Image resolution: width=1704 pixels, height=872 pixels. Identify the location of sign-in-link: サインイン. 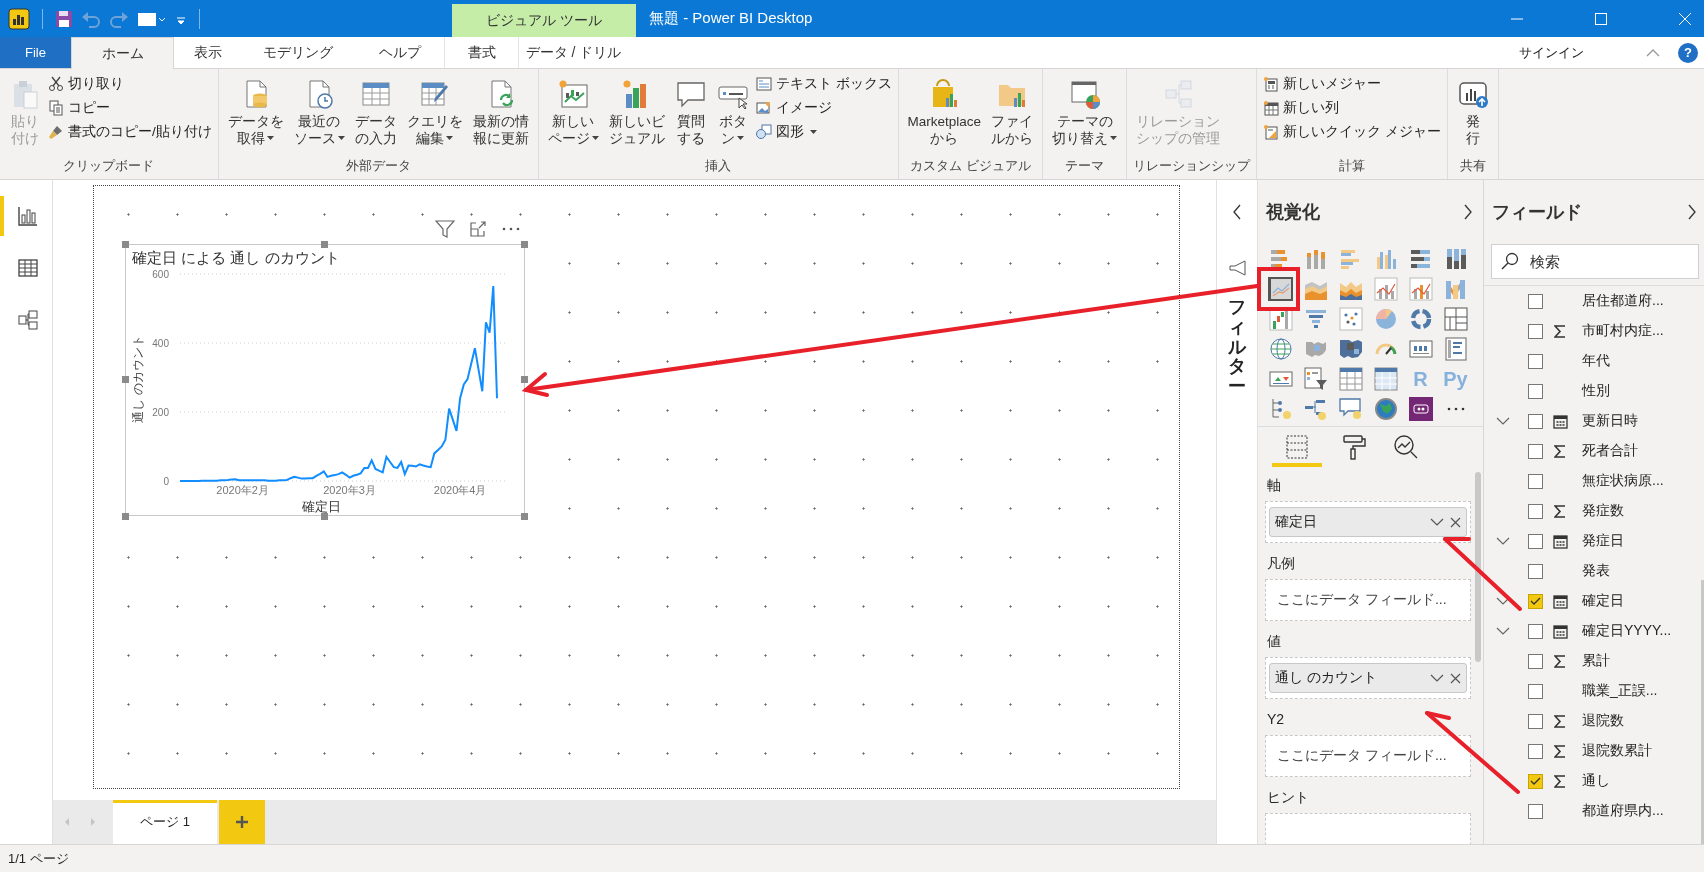
(1551, 52).